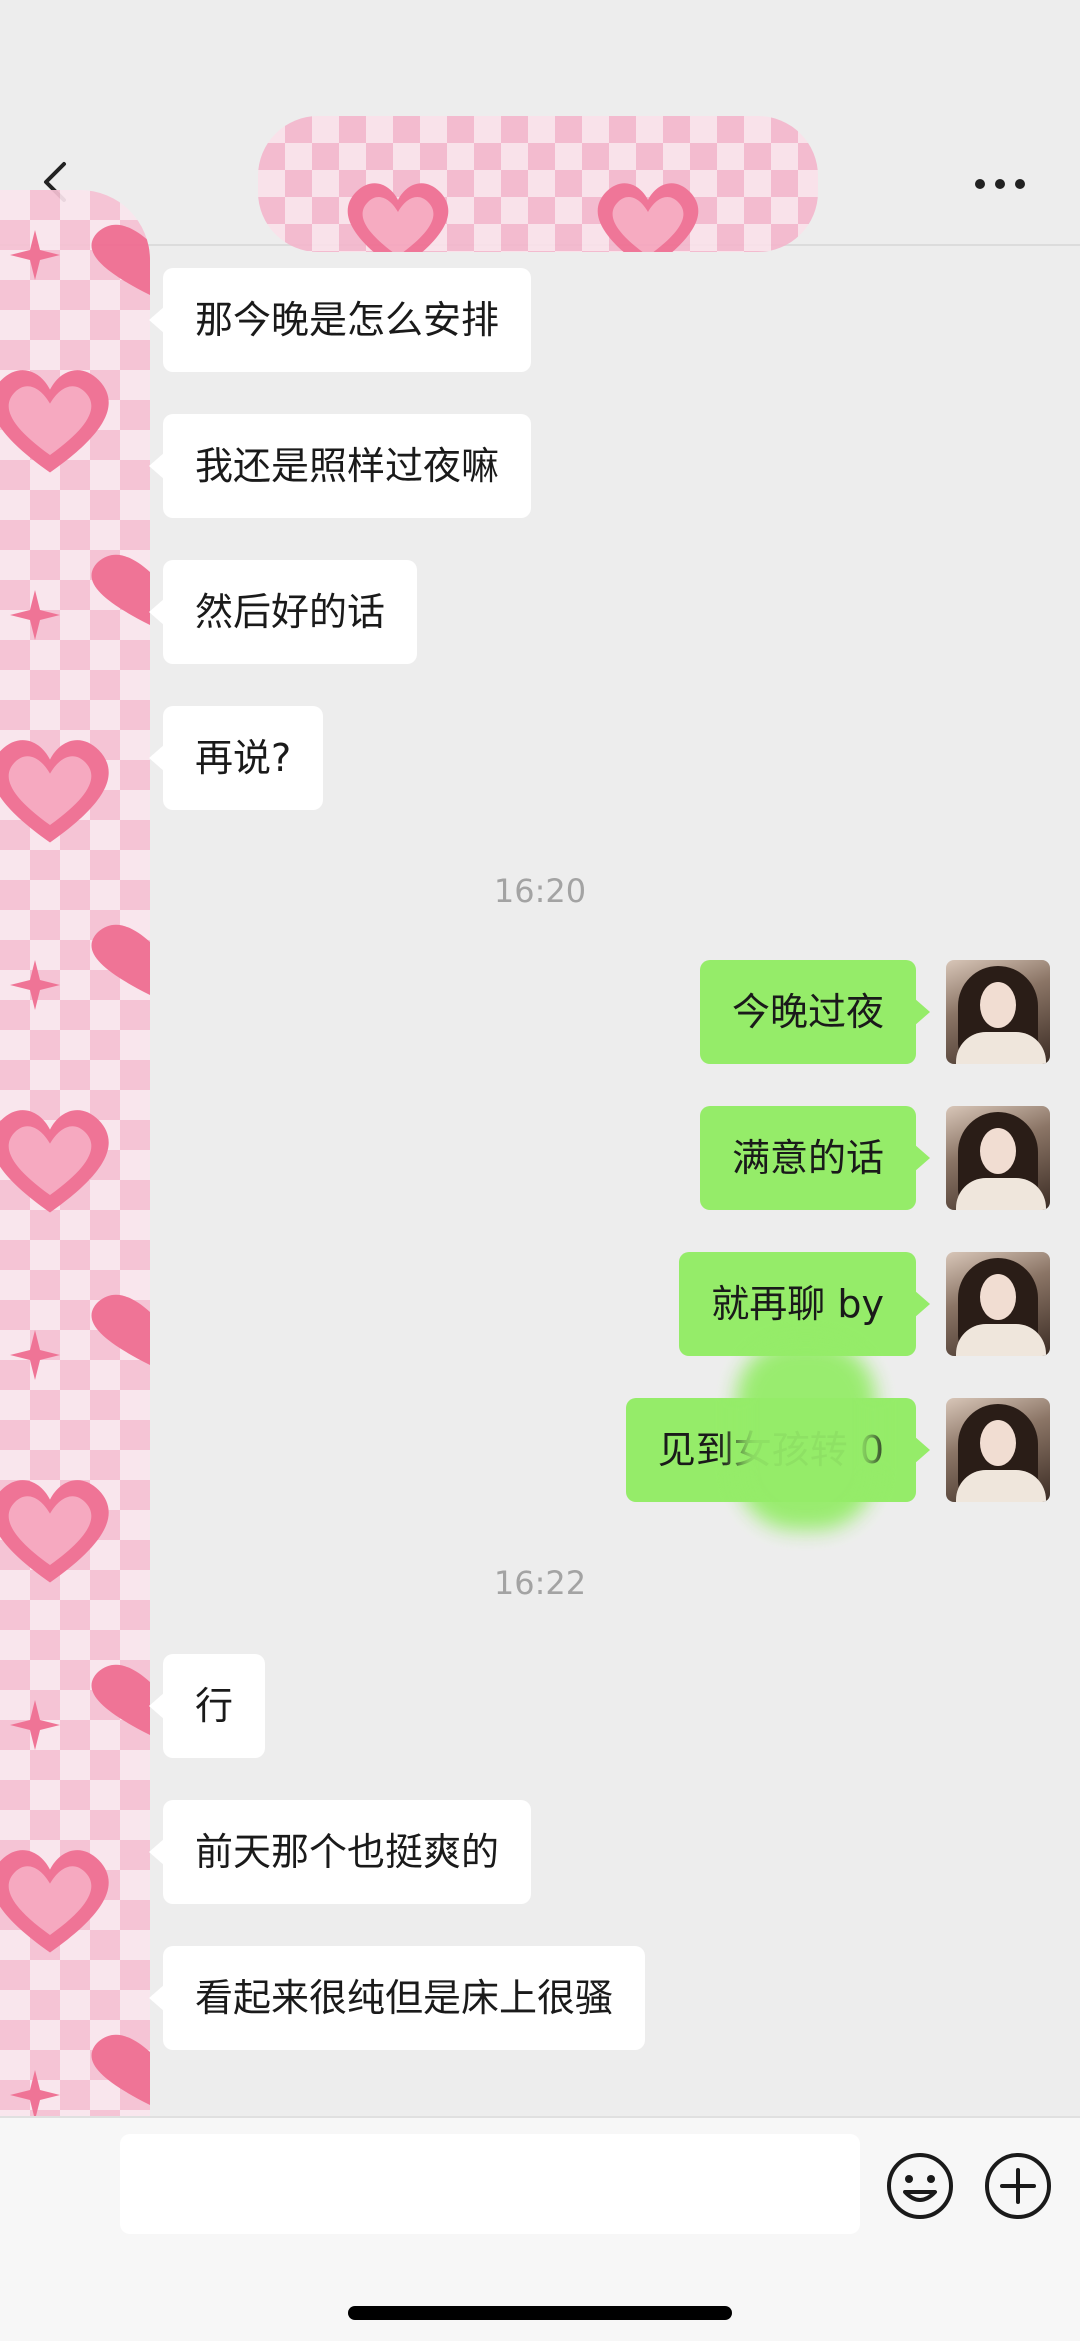  Describe the element at coordinates (397, 1998) in the screenshot. I see `received-message-bubble: 看起来很纯但是床上很骚` at that location.